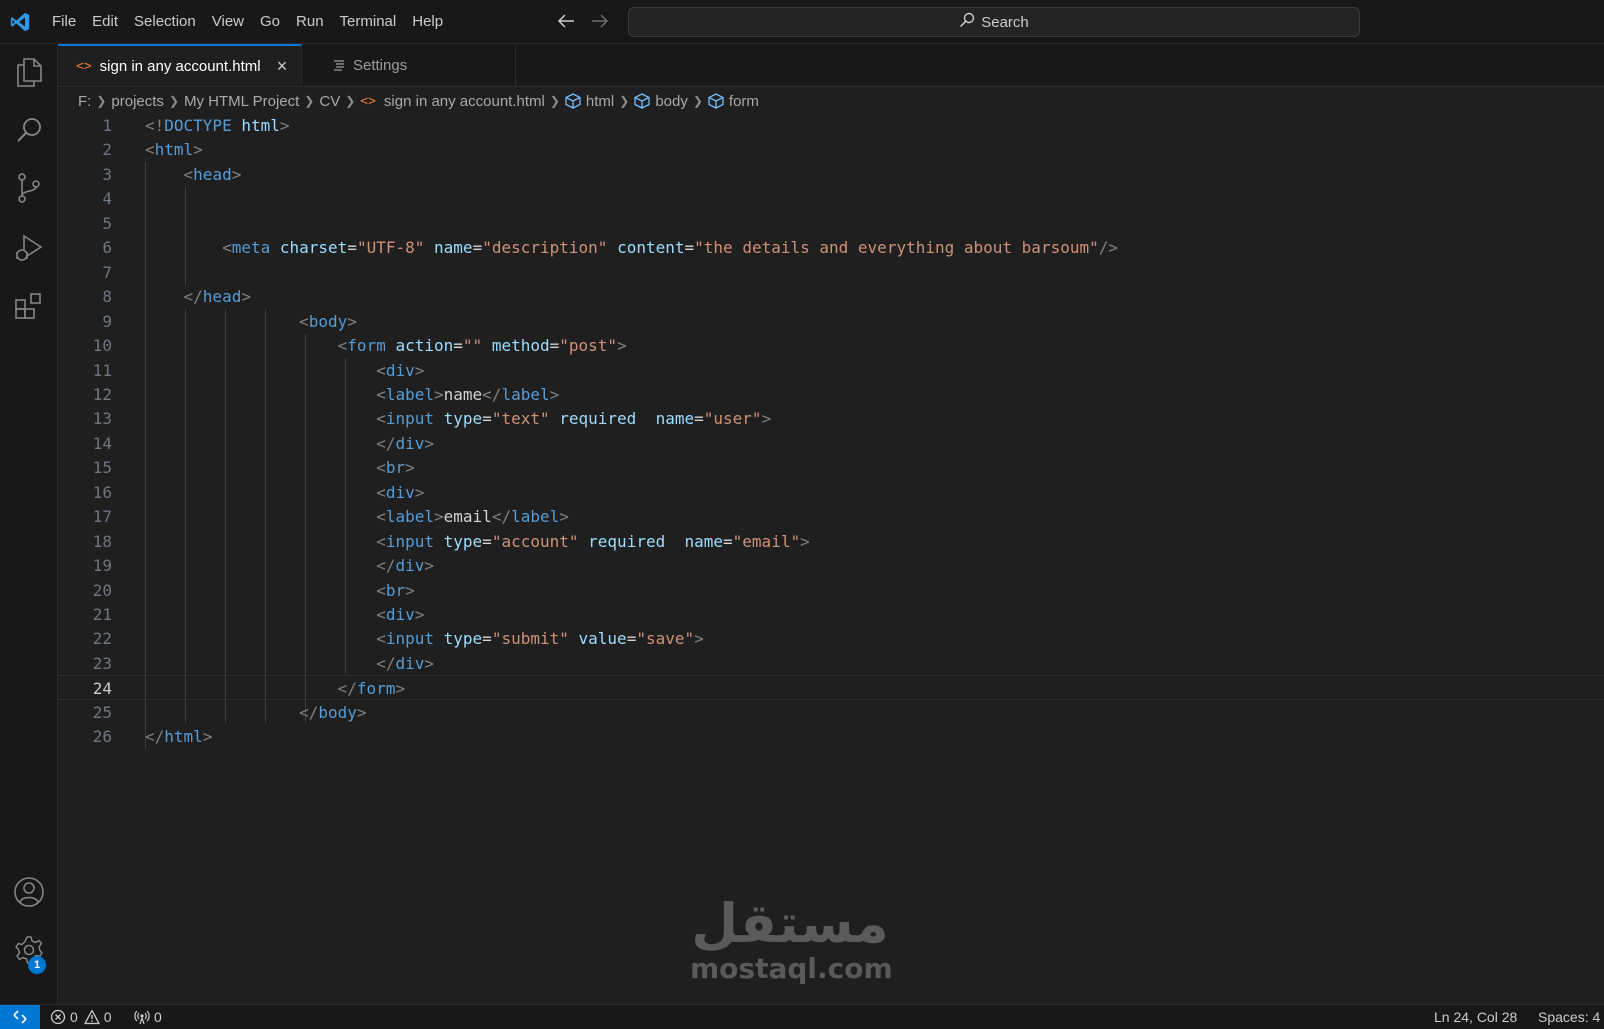 Image resolution: width=1604 pixels, height=1029 pixels. Describe the element at coordinates (831, 370) in the screenshot. I see `code-line: 11 <div>` at that location.